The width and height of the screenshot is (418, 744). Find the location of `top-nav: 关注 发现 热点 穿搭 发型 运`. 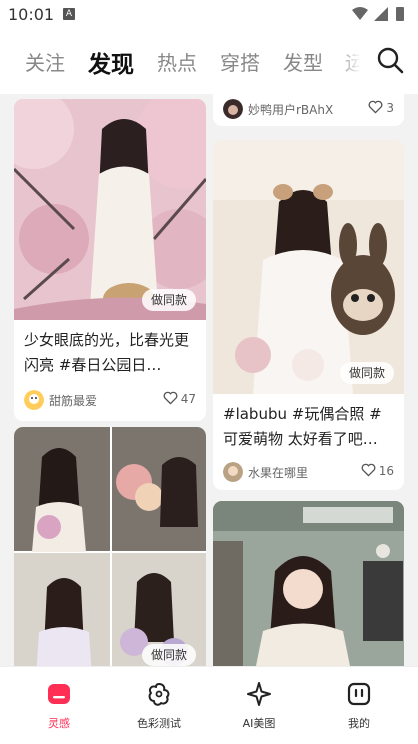

top-nav: 关注 发现 热点 穿搭 发型 运 is located at coordinates (209, 62).